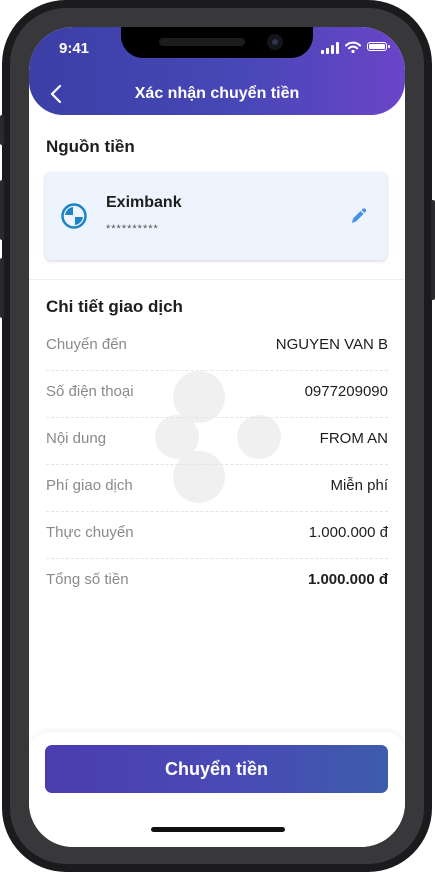 The image size is (435, 872). What do you see at coordinates (347, 579) in the screenshot?
I see `detail-value-total: 1.000.000 đ` at bounding box center [347, 579].